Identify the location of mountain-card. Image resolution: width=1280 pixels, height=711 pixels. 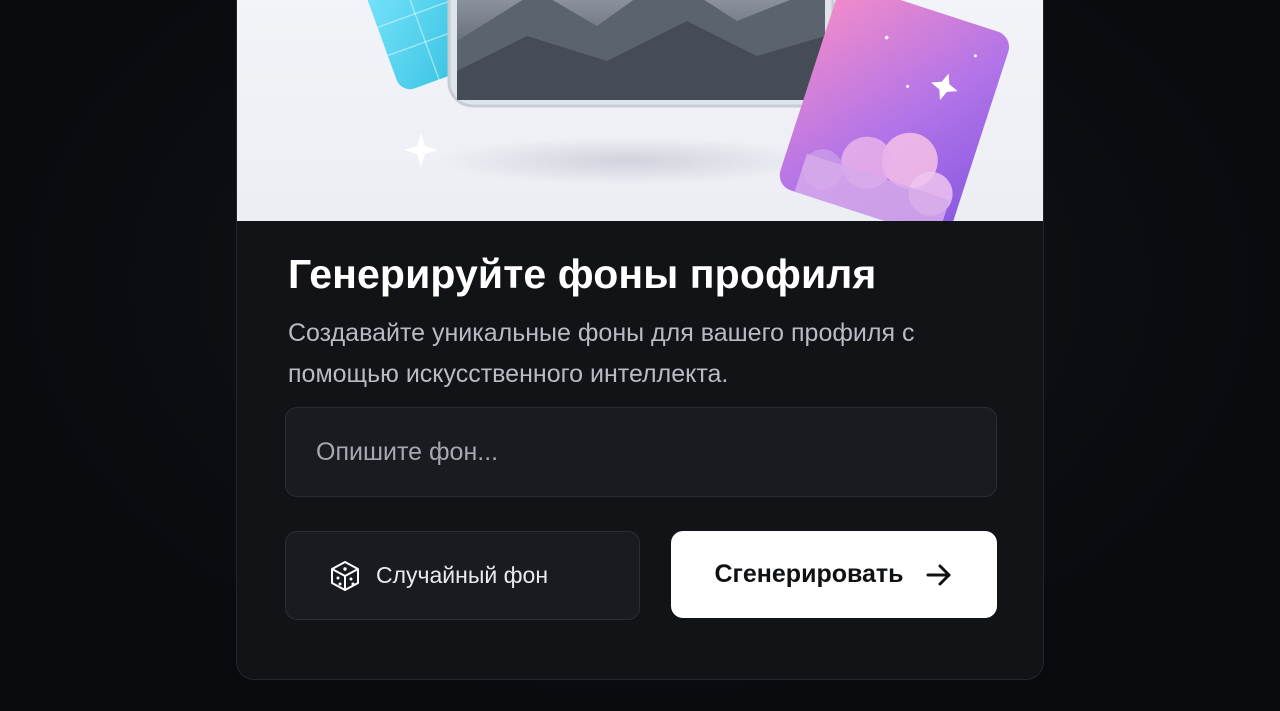
(641, 54).